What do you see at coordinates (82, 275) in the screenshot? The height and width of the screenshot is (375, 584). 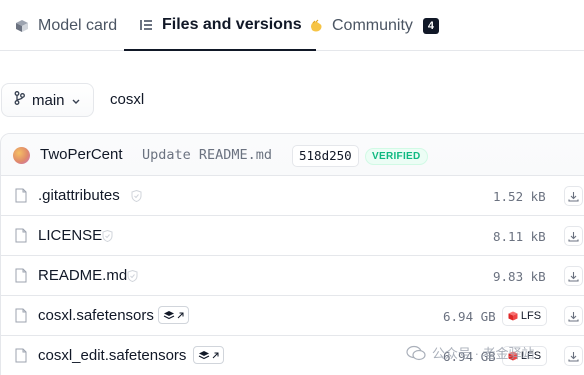 I see `file-name: README.md` at bounding box center [82, 275].